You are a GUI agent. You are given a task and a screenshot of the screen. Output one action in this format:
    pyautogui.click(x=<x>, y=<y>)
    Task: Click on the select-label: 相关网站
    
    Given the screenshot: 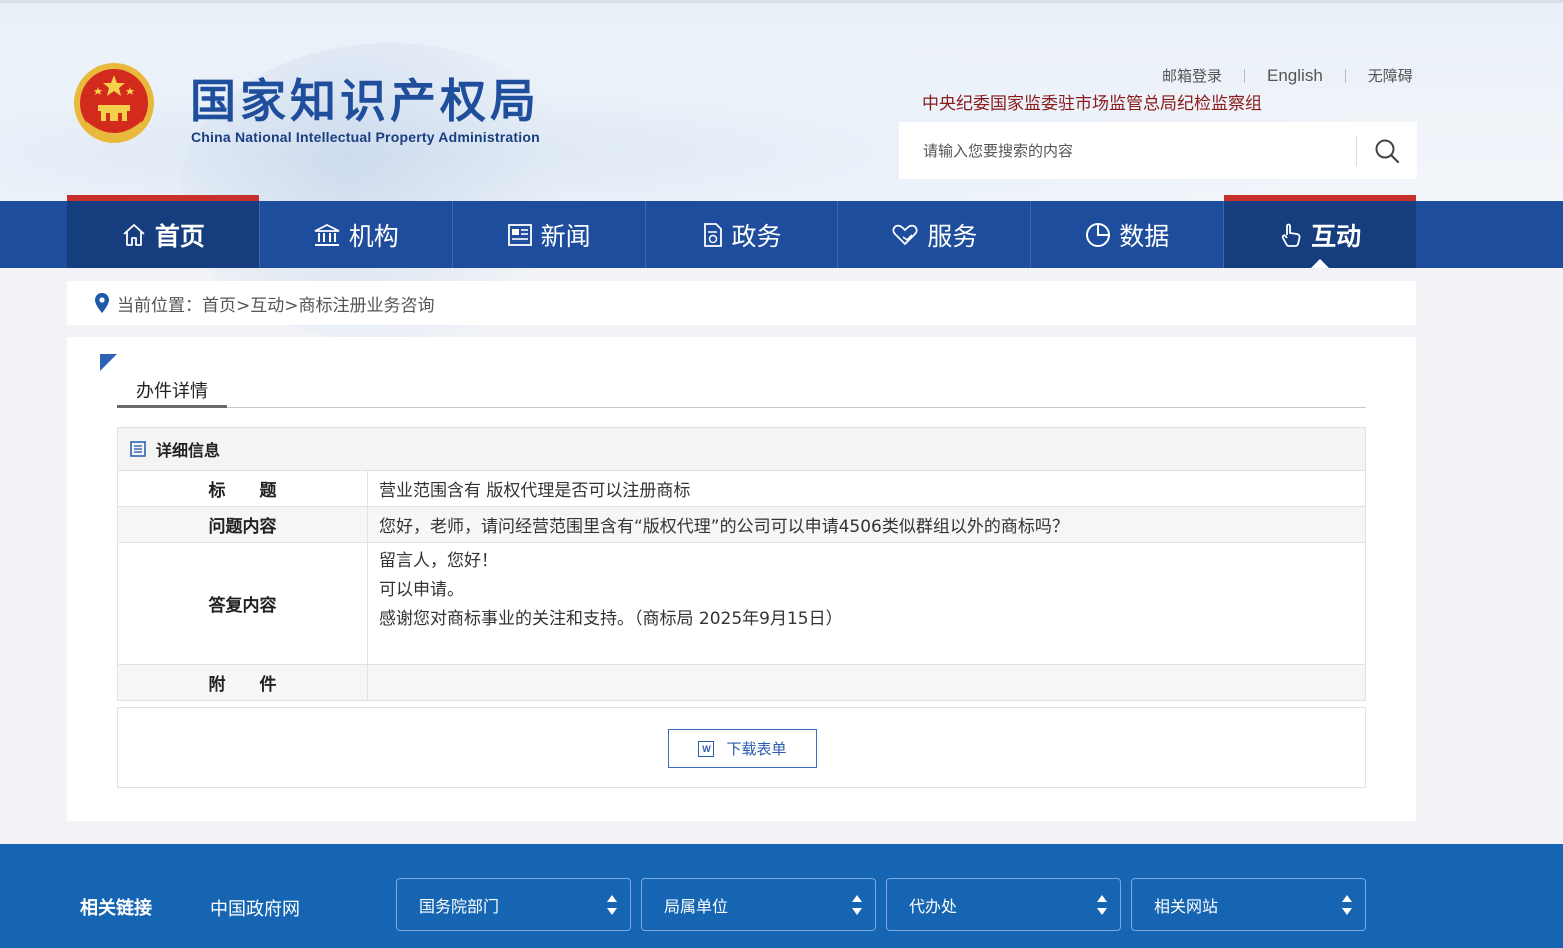 What is the action you would take?
    pyautogui.click(x=1186, y=906)
    